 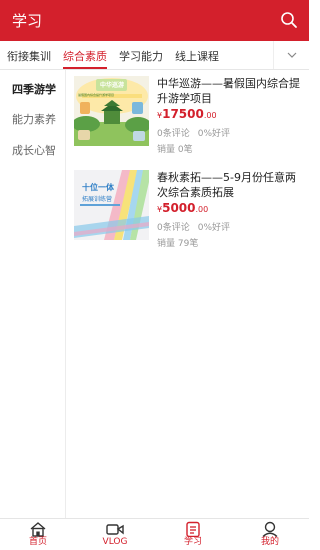 What do you see at coordinates (111, 205) in the screenshot?
I see `product-thumbnail: 十位一体 拓展训练营` at bounding box center [111, 205].